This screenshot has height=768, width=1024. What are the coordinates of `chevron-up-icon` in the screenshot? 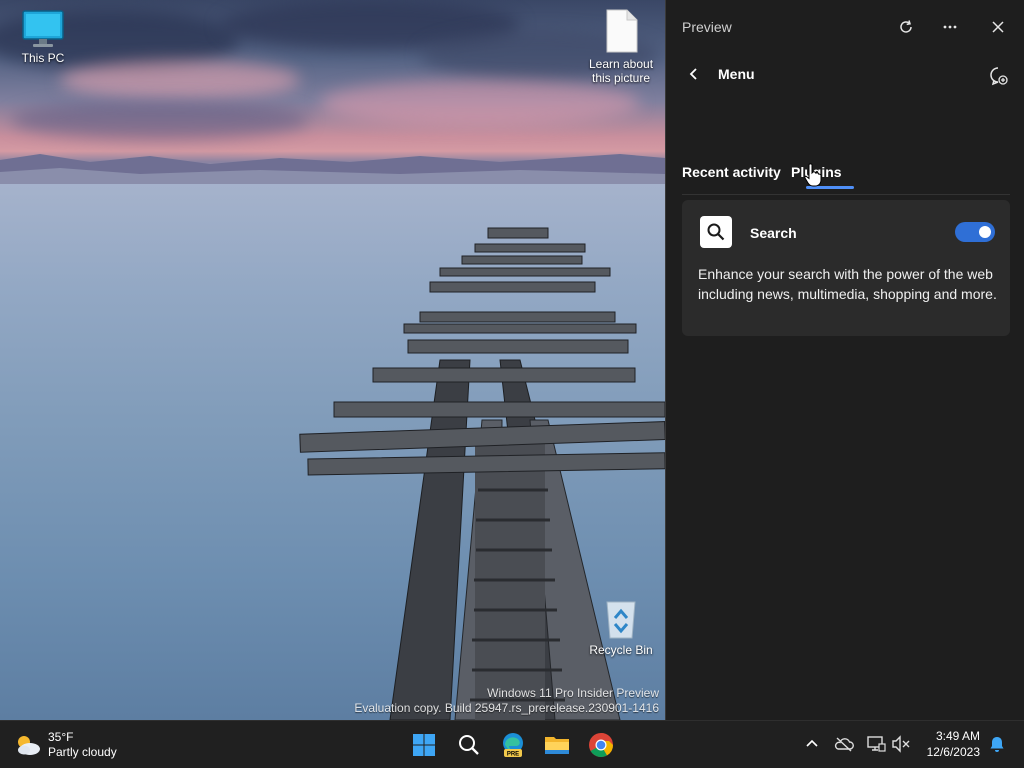 It's located at (812, 743).